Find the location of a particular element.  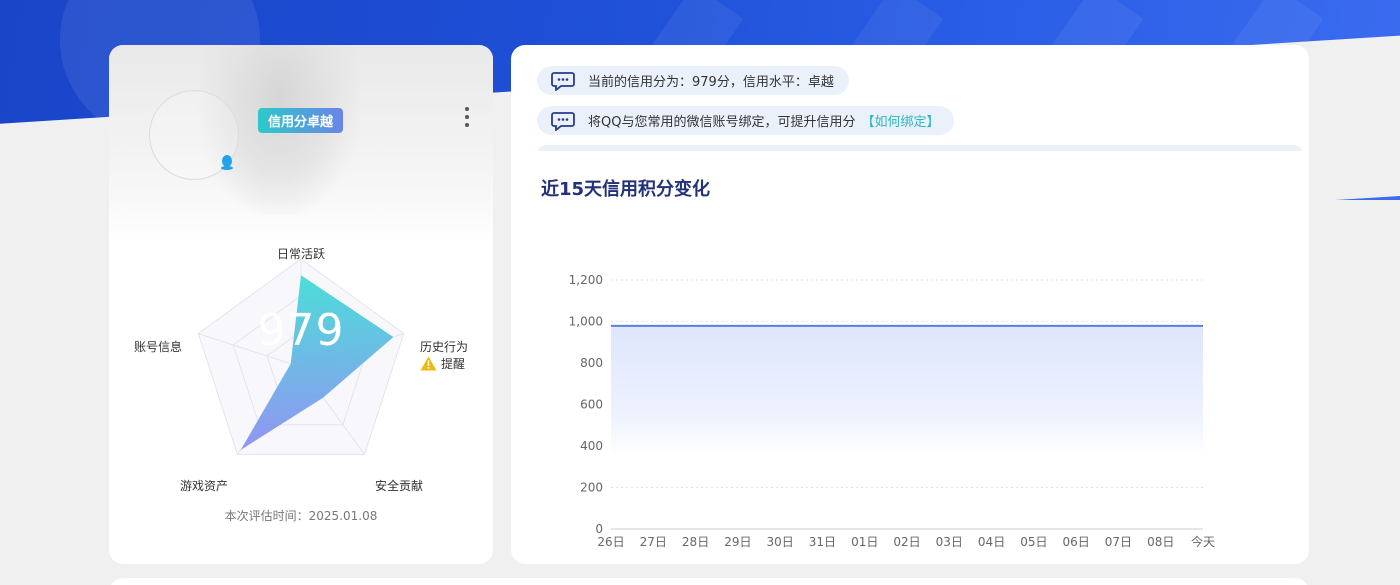

y-tick-label: 0 is located at coordinates (599, 529).